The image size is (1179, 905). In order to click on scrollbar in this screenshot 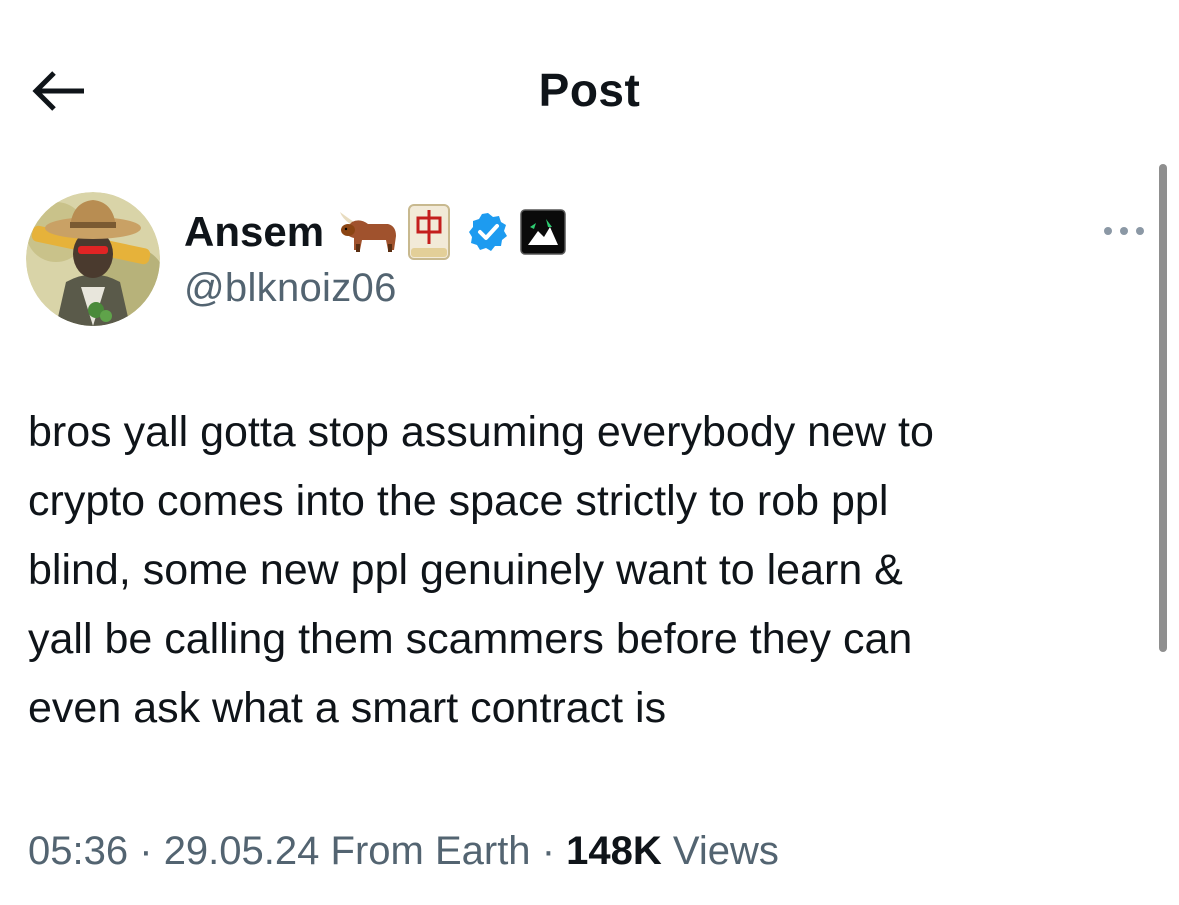, I will do `click(1163, 408)`.